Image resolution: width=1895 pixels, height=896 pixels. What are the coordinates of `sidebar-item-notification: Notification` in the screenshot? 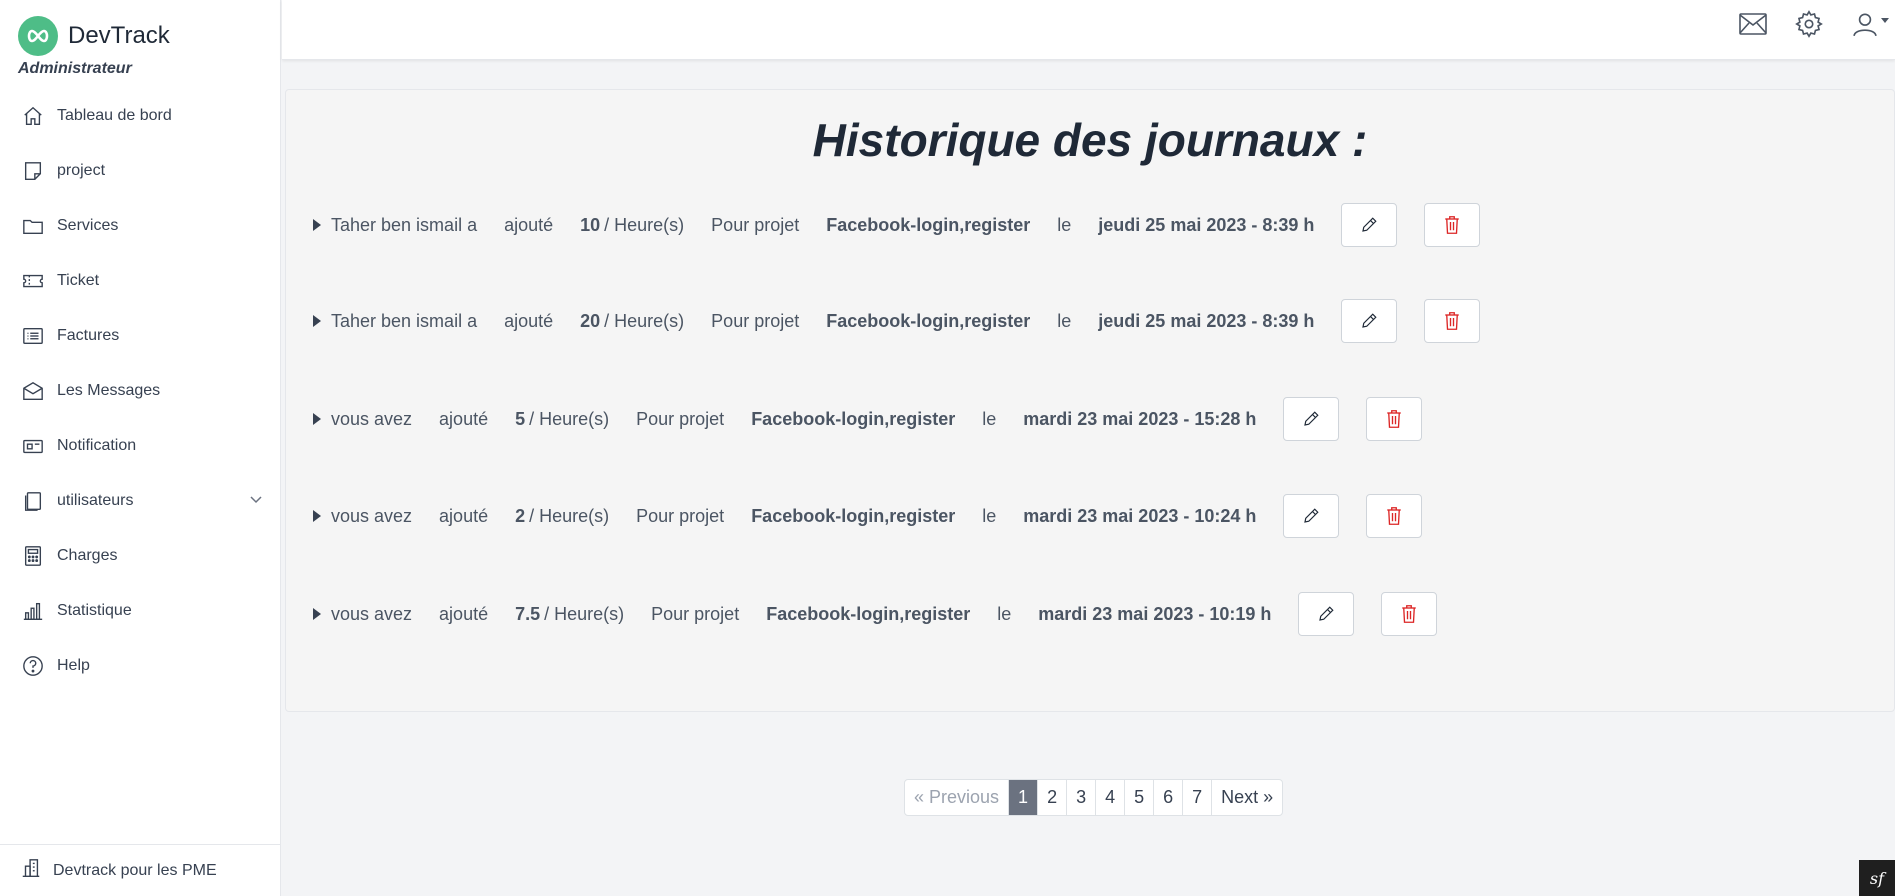 It's located at (140, 445).